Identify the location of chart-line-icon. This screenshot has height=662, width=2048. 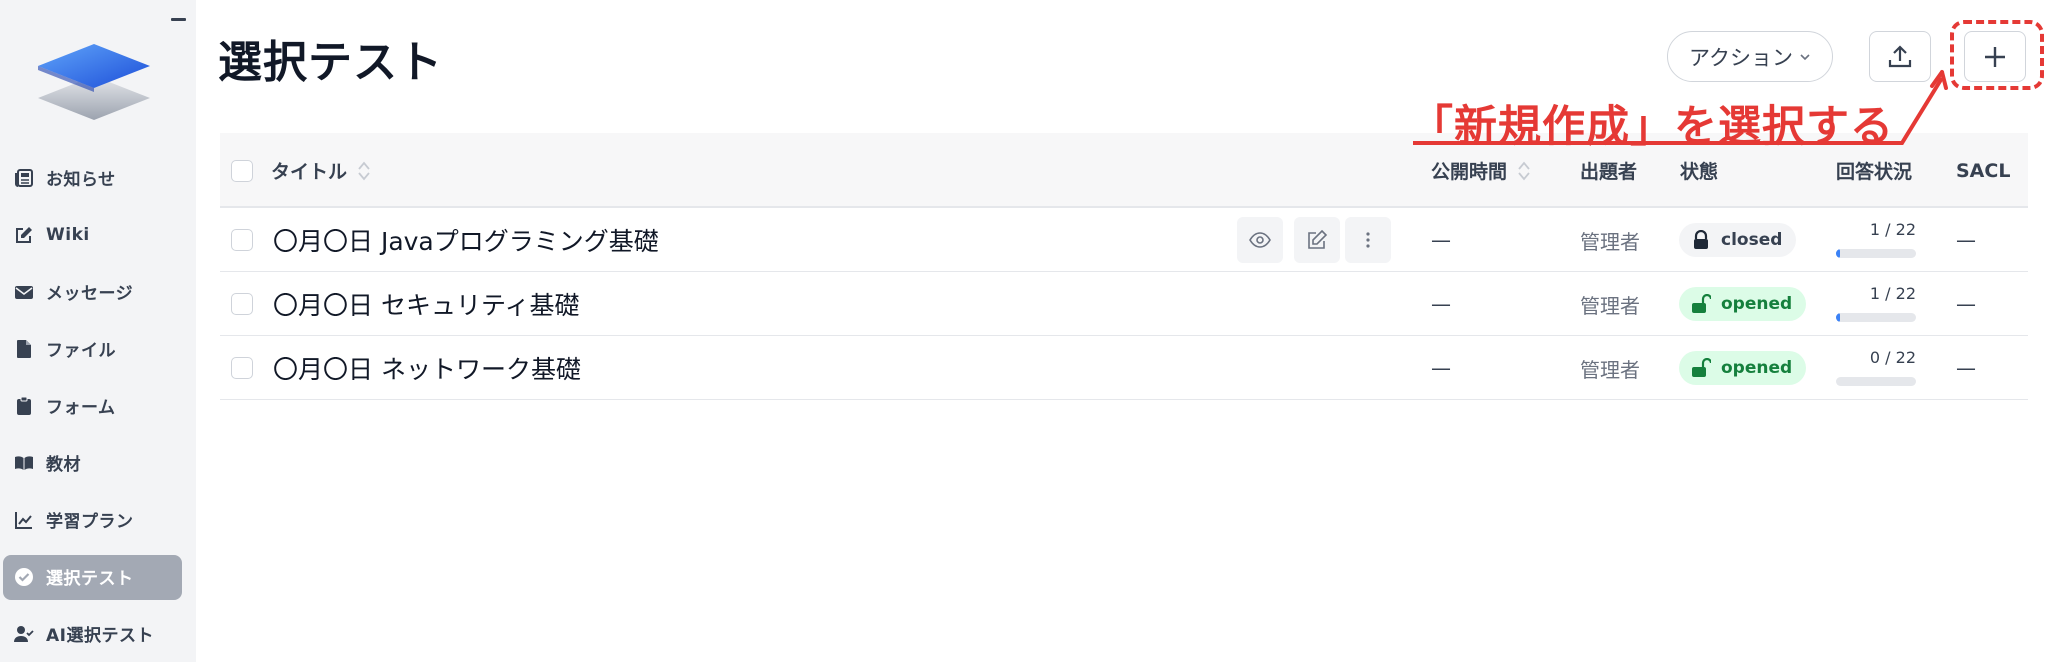
(24, 520).